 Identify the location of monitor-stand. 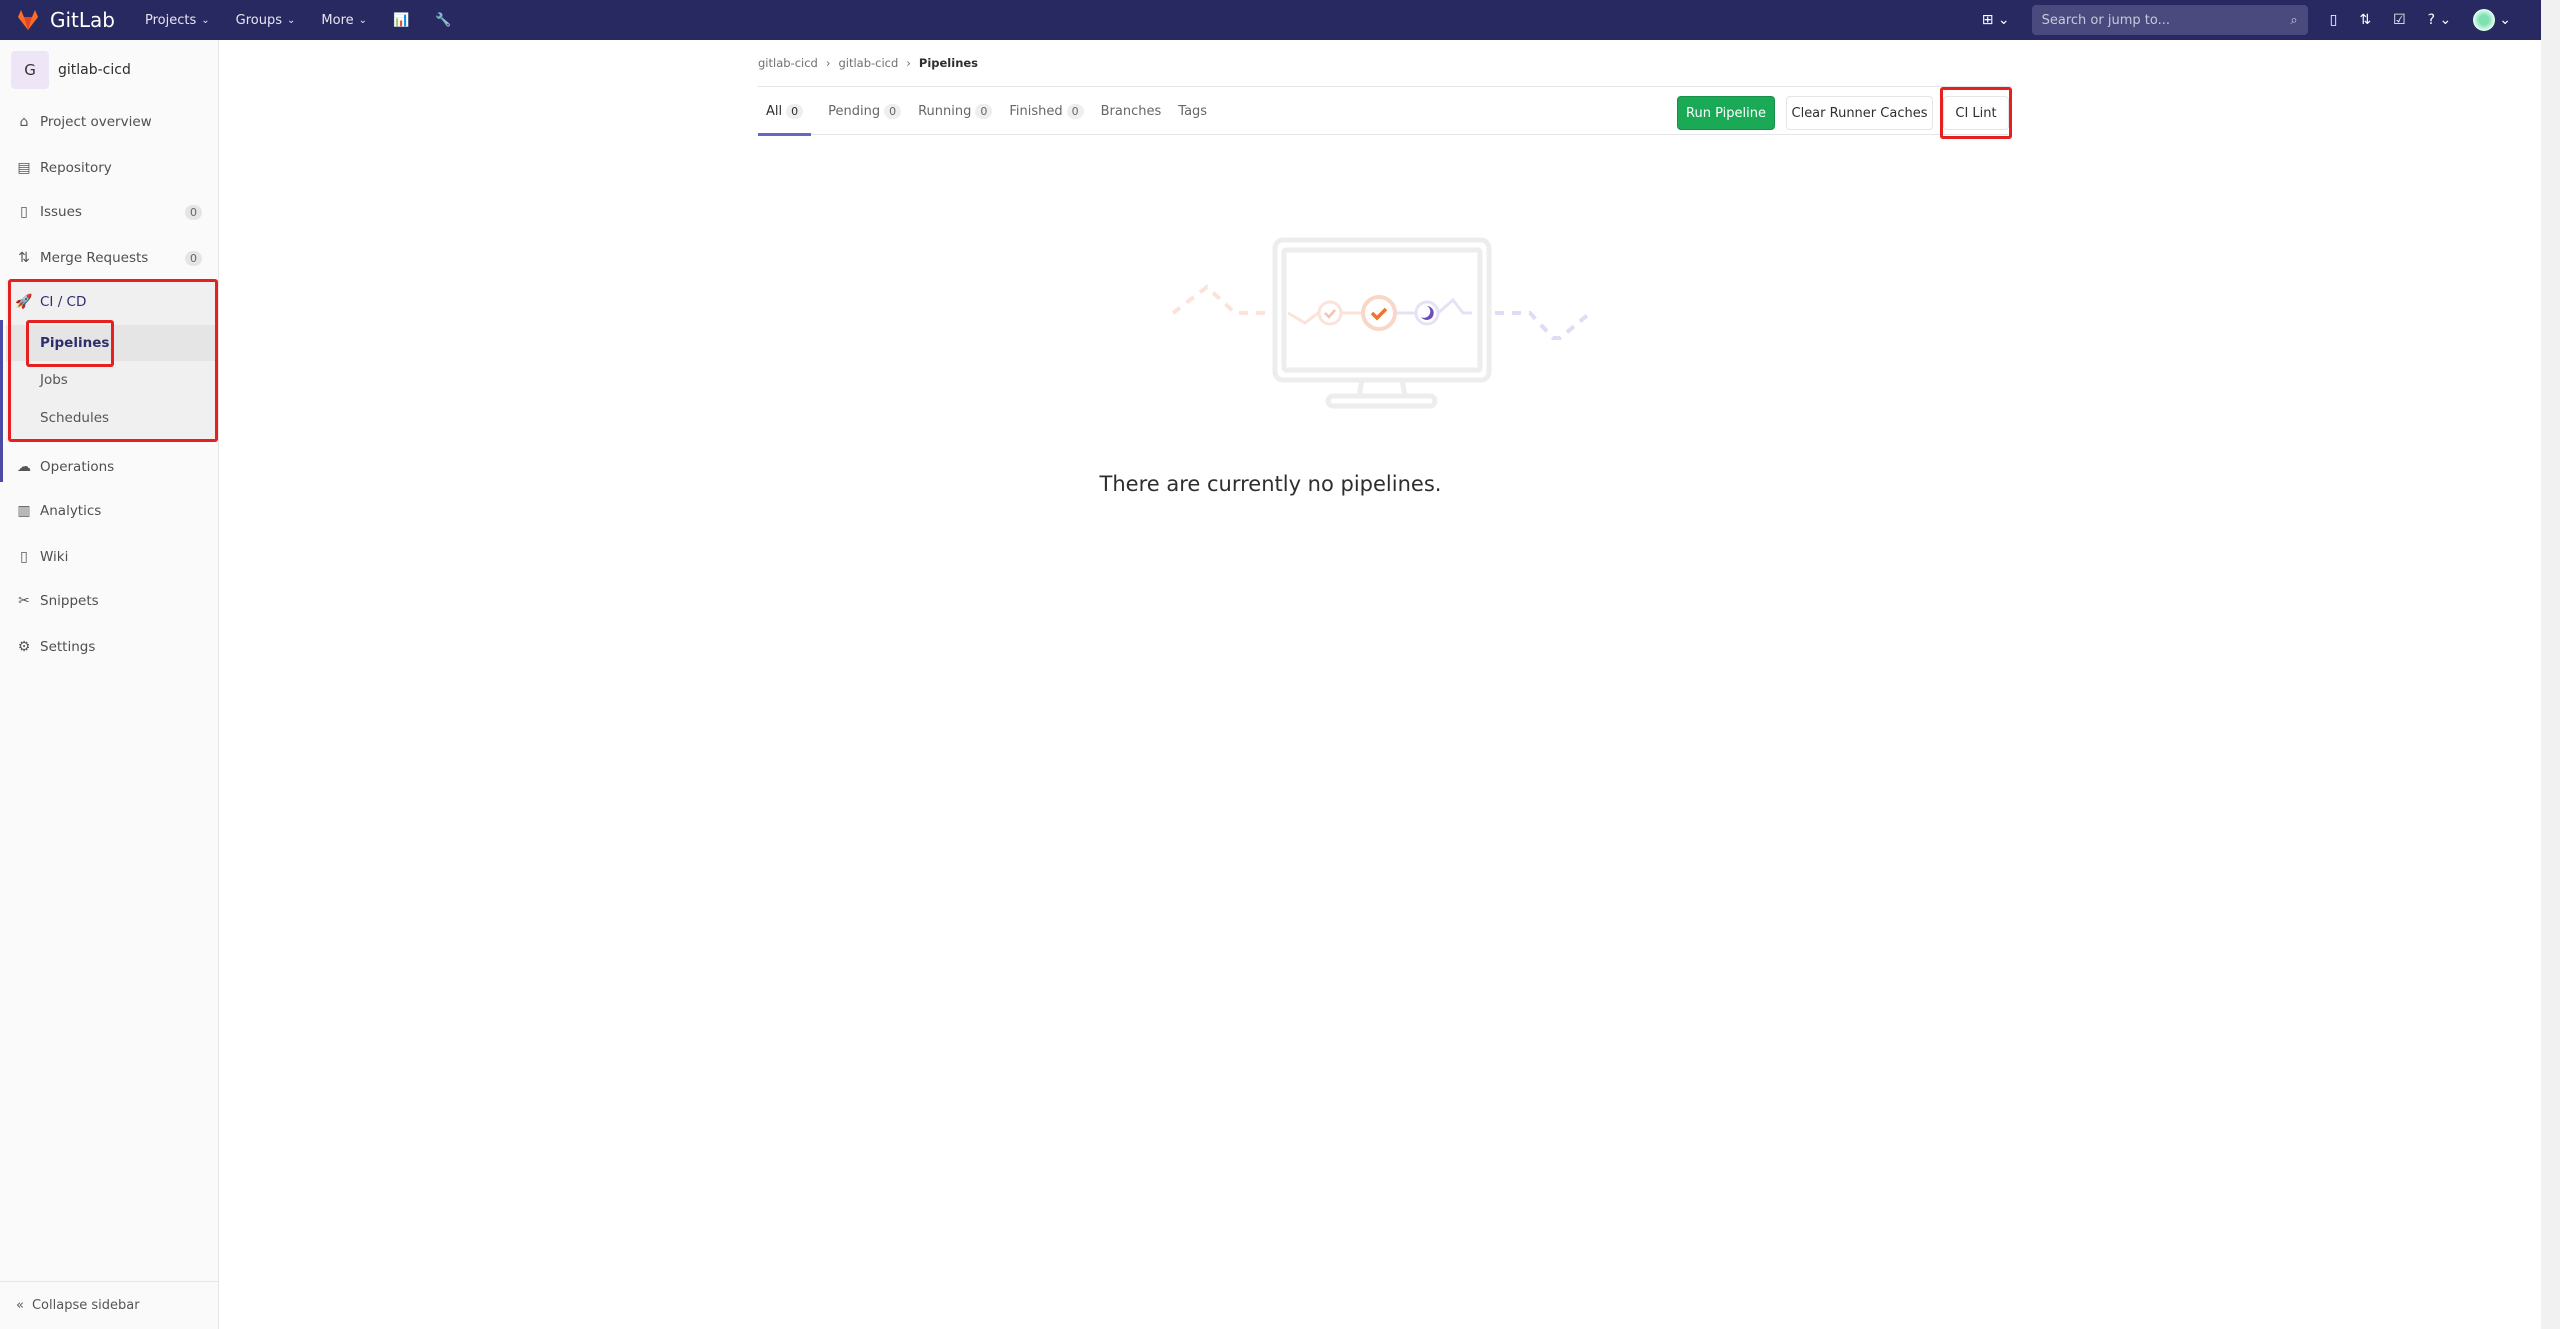
(1381, 401).